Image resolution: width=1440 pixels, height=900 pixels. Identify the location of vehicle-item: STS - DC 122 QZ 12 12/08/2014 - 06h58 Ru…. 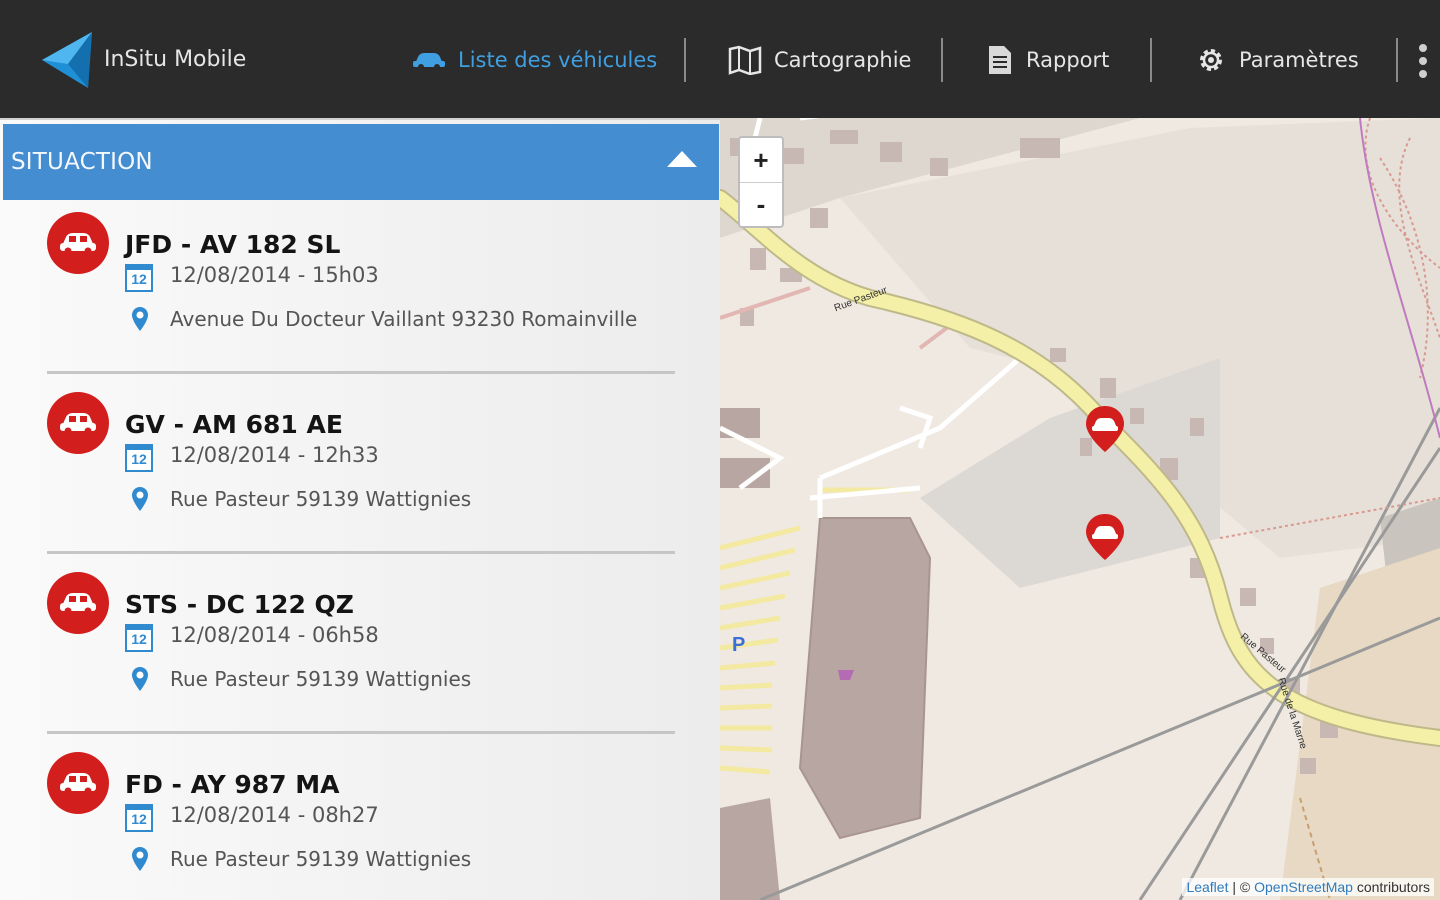
(360, 652).